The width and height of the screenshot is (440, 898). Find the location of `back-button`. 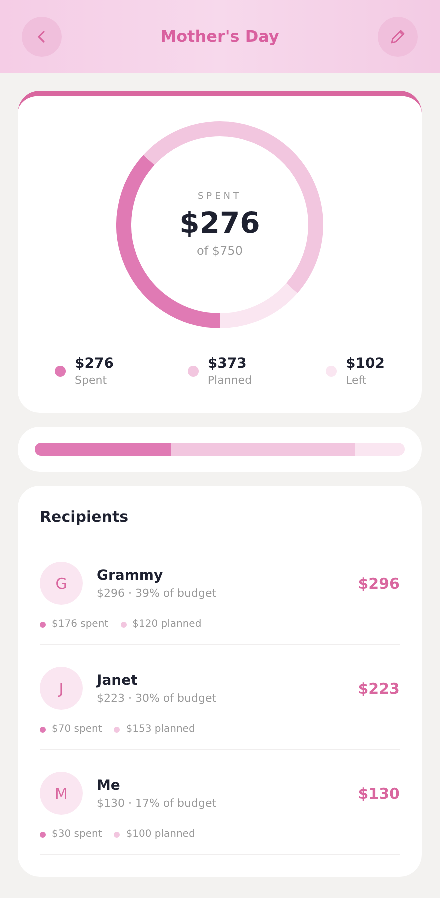

back-button is located at coordinates (42, 36).